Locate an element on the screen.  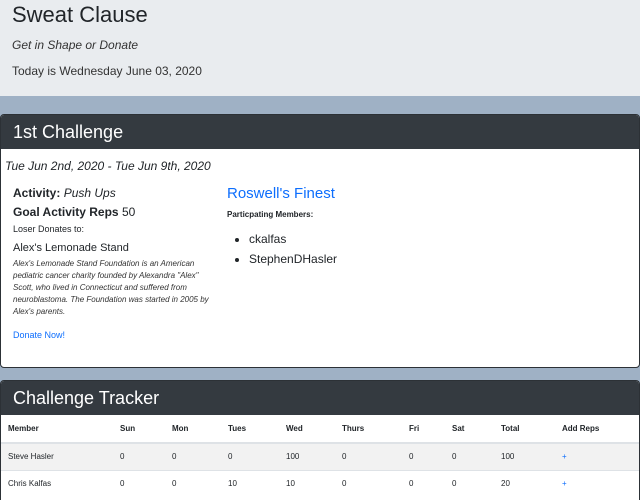
col-add-reps: Add Reps is located at coordinates (597, 429).